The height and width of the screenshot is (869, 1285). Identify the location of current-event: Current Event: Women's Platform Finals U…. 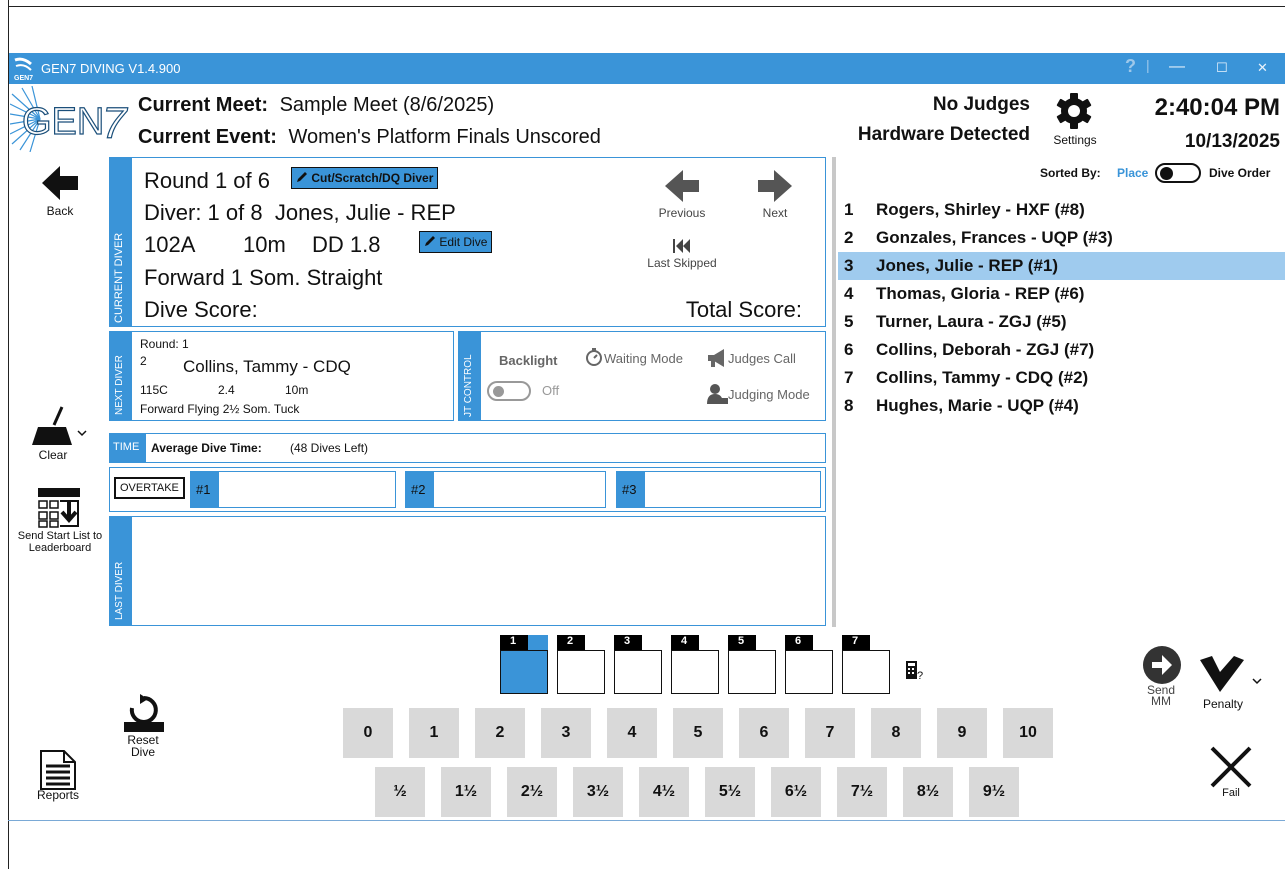
(369, 137).